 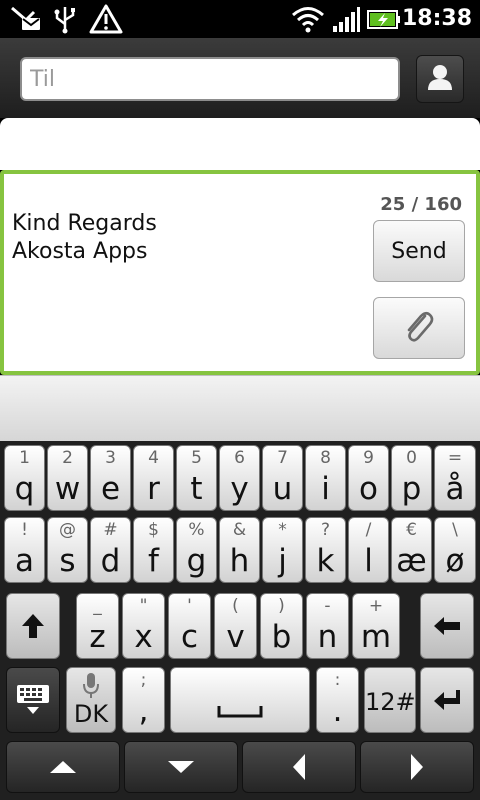 What do you see at coordinates (106, 19) in the screenshot?
I see `warning-icon` at bounding box center [106, 19].